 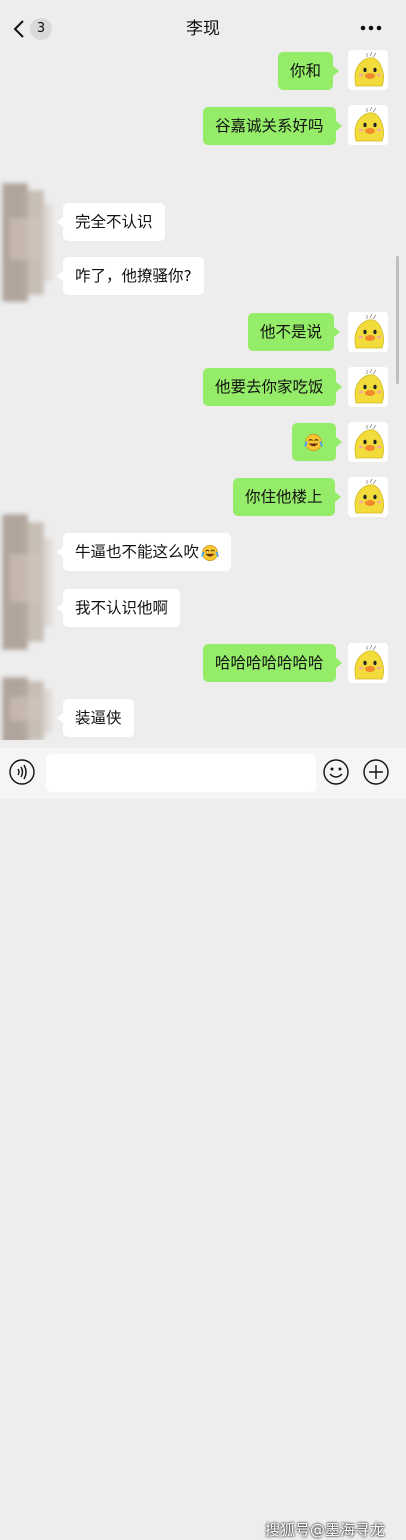 I want to click on message-bubble: 你住他楼上, so click(x=287, y=497).